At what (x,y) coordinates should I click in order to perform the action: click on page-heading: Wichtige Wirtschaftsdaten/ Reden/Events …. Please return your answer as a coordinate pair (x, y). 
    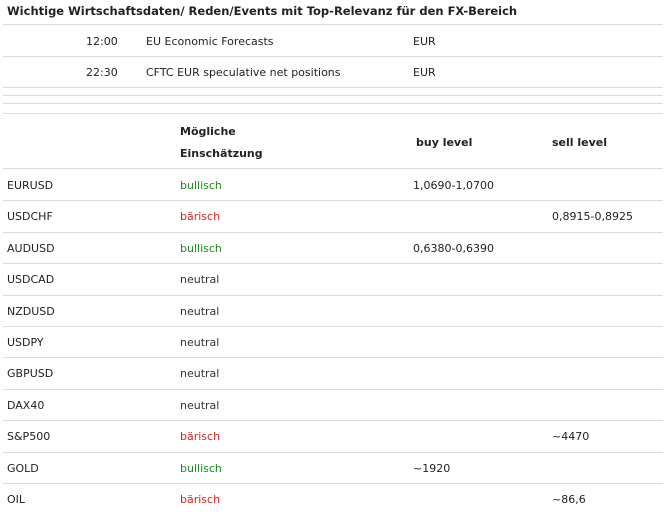
    Looking at the image, I should click on (262, 11).